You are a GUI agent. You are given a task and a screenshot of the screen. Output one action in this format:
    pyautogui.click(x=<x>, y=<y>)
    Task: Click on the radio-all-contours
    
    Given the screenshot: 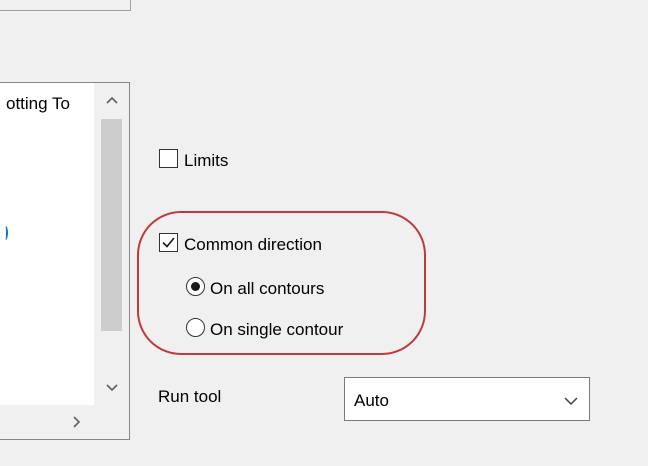 What is the action you would take?
    pyautogui.click(x=195, y=286)
    